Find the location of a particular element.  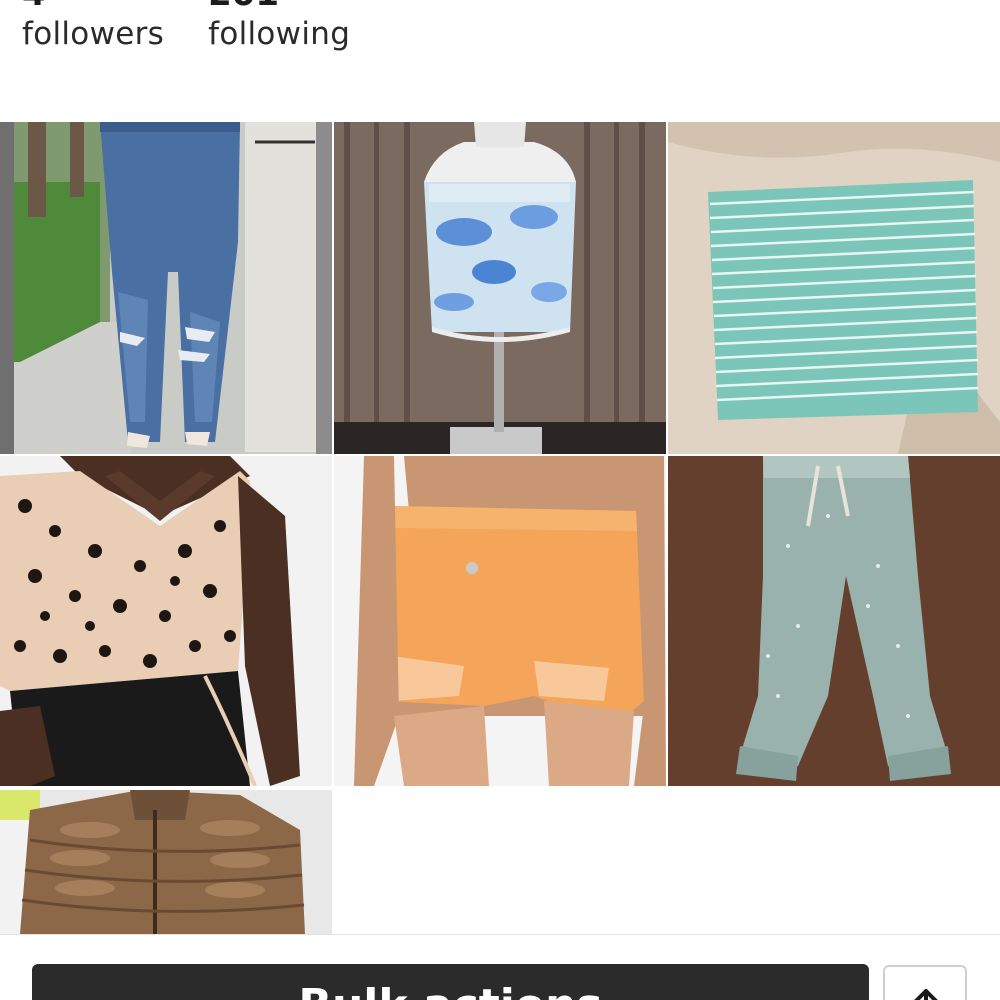

listing-tile-orange-shorts is located at coordinates (500, 621).